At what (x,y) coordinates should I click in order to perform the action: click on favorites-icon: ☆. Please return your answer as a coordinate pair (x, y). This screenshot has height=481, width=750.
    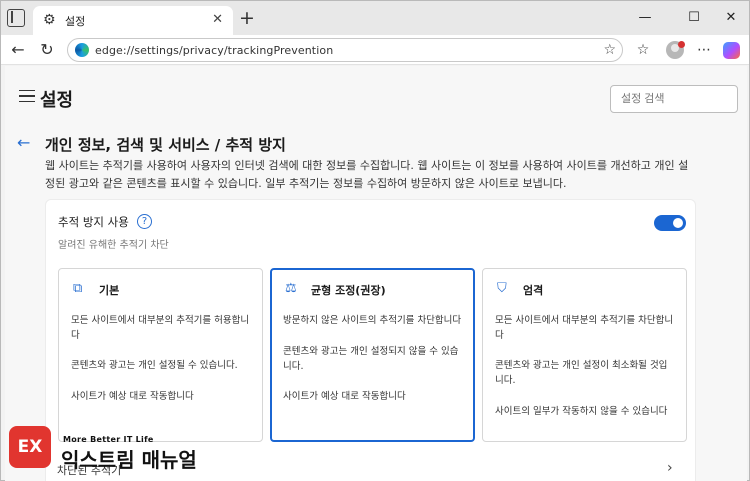
    Looking at the image, I should click on (643, 50).